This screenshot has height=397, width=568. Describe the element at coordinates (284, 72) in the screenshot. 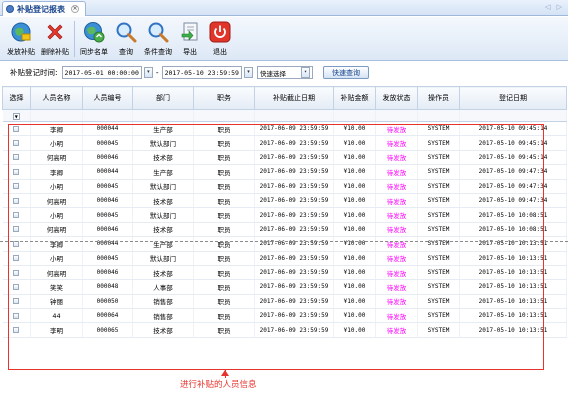

I see `quick-select-dropdown: 快速选择 ▾` at that location.